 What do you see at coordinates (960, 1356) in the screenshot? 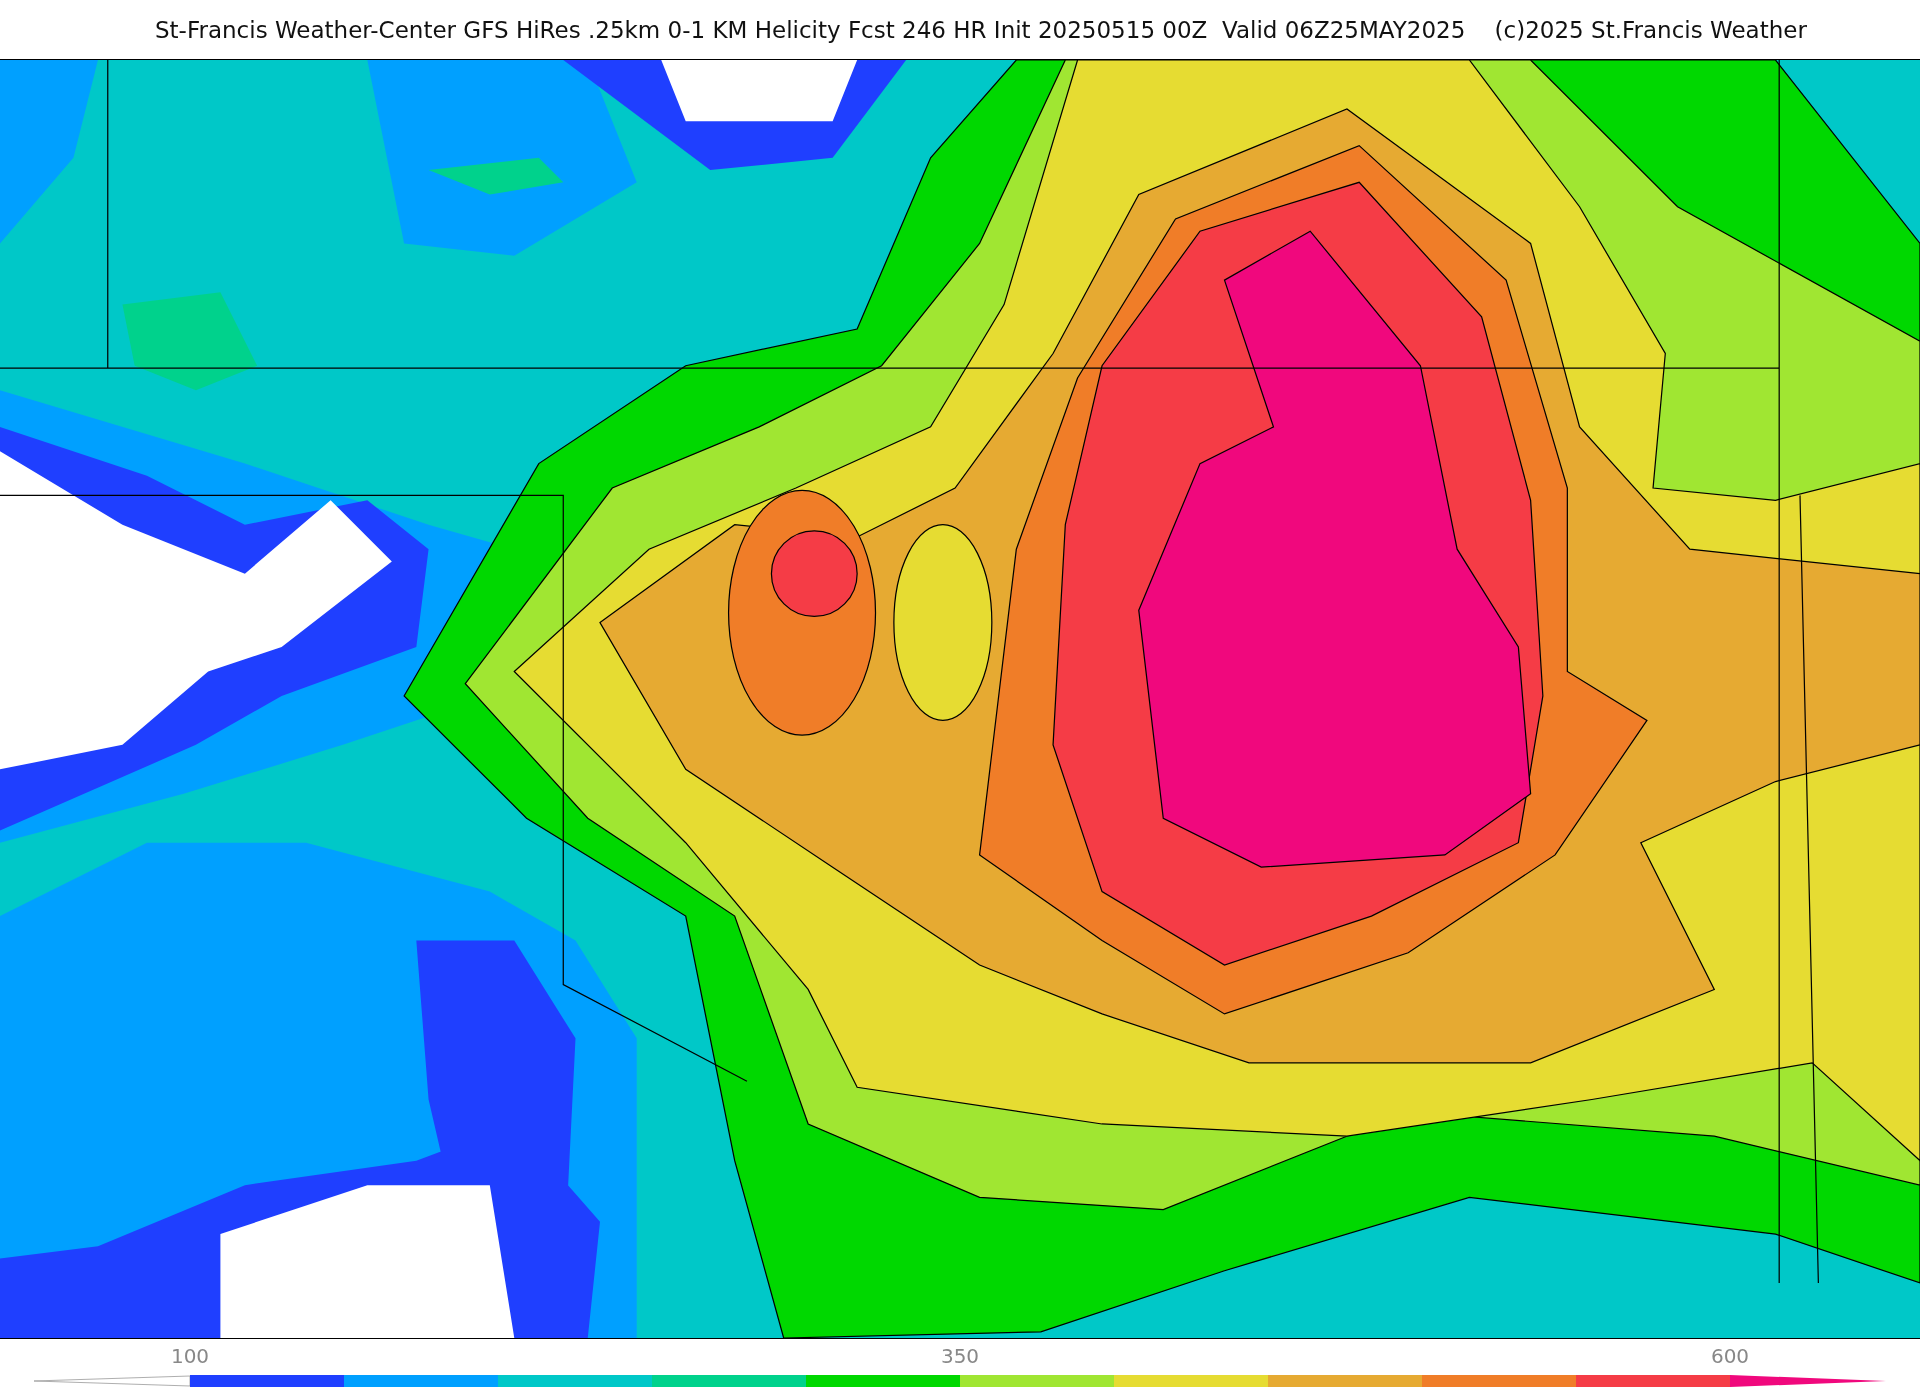
I see `colorbar-label: 350` at bounding box center [960, 1356].